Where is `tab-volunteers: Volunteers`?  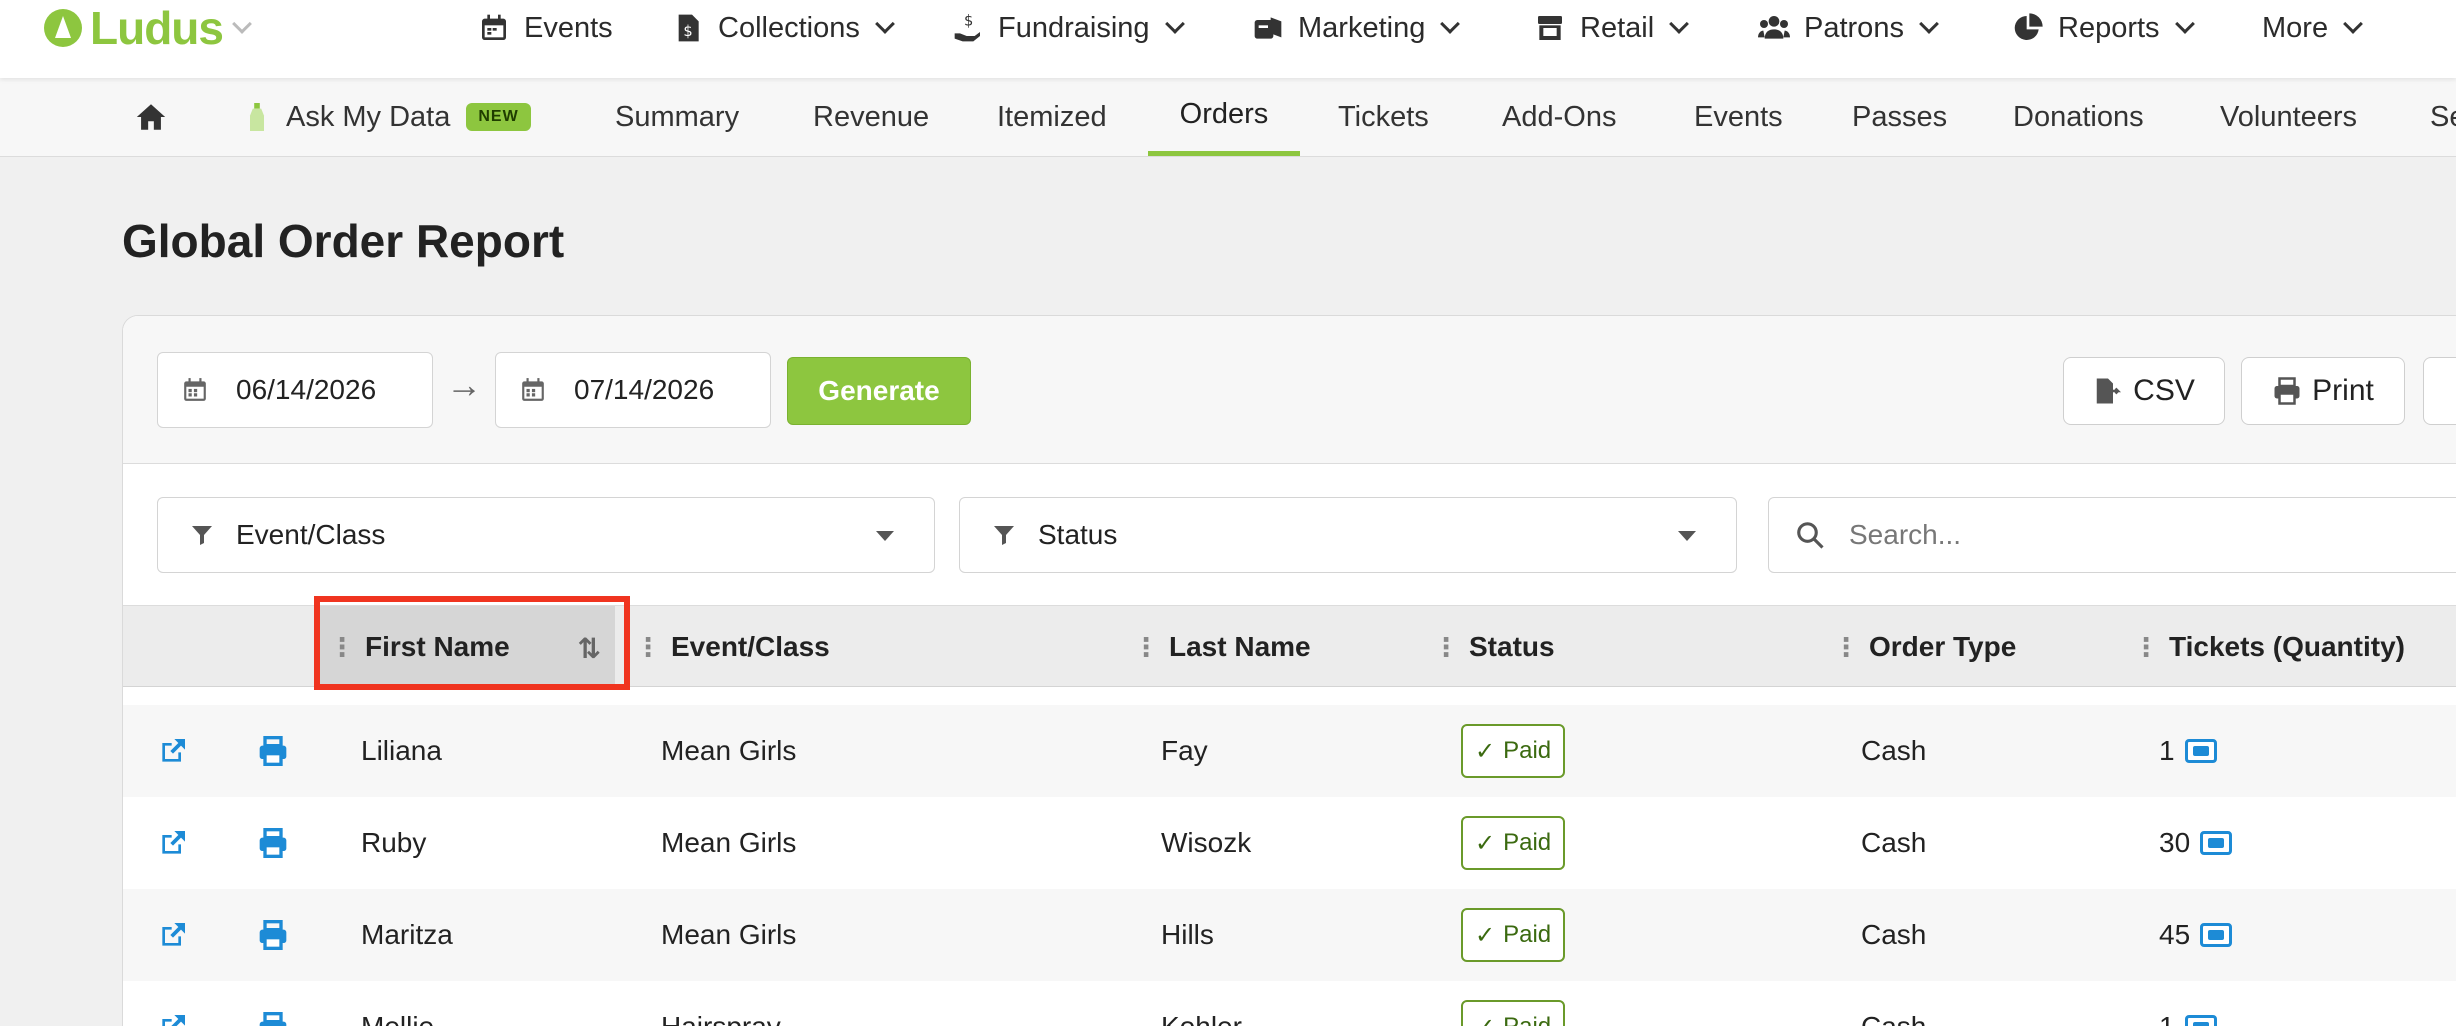 tab-volunteers: Volunteers is located at coordinates (2288, 117).